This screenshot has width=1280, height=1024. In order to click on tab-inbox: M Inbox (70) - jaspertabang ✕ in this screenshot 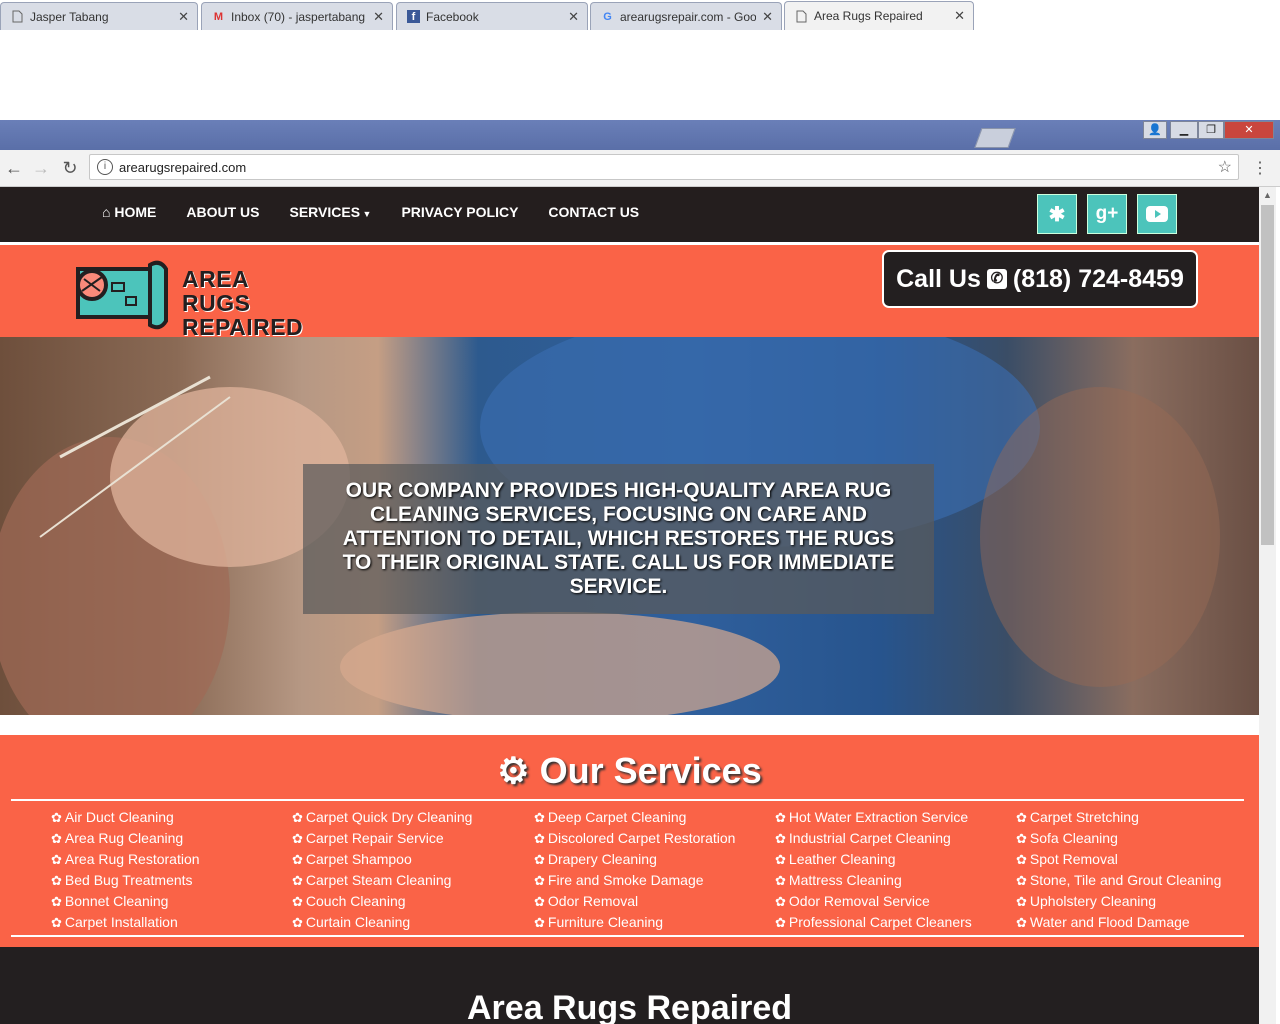, I will do `click(297, 16)`.